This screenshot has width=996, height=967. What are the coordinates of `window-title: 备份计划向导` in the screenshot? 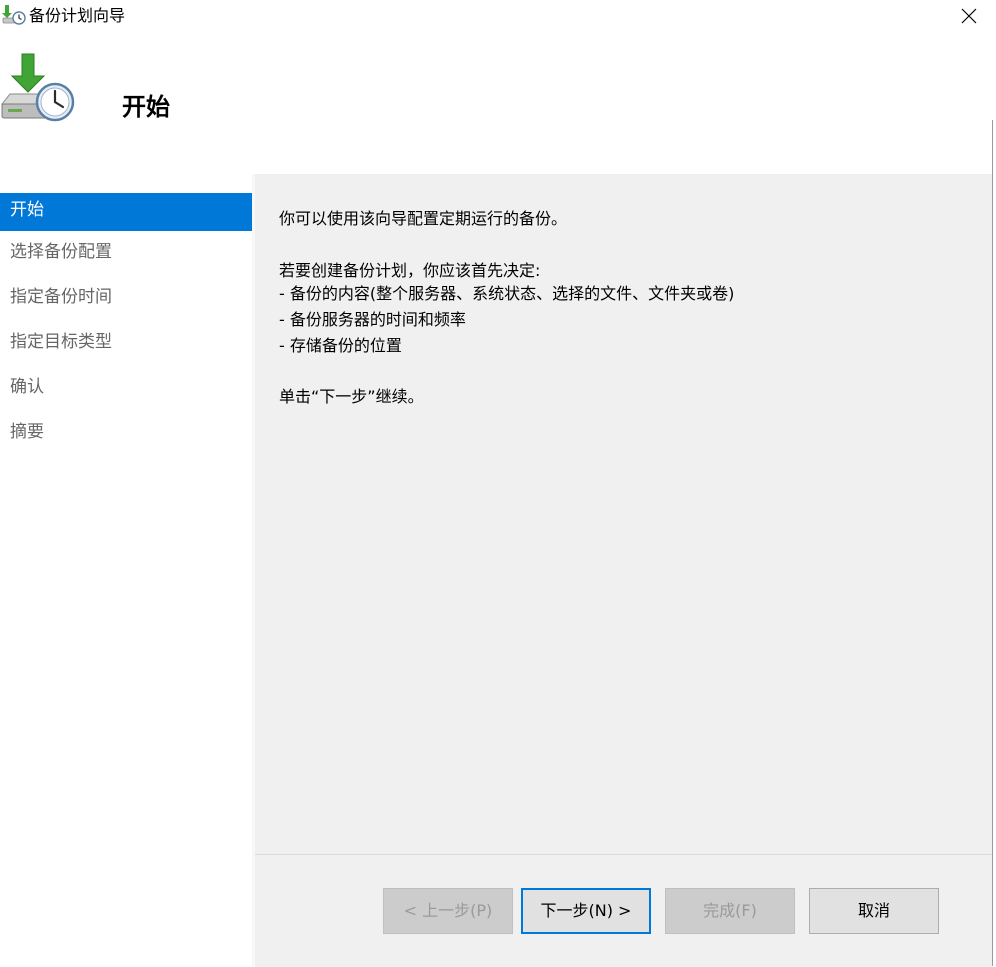 It's located at (77, 15).